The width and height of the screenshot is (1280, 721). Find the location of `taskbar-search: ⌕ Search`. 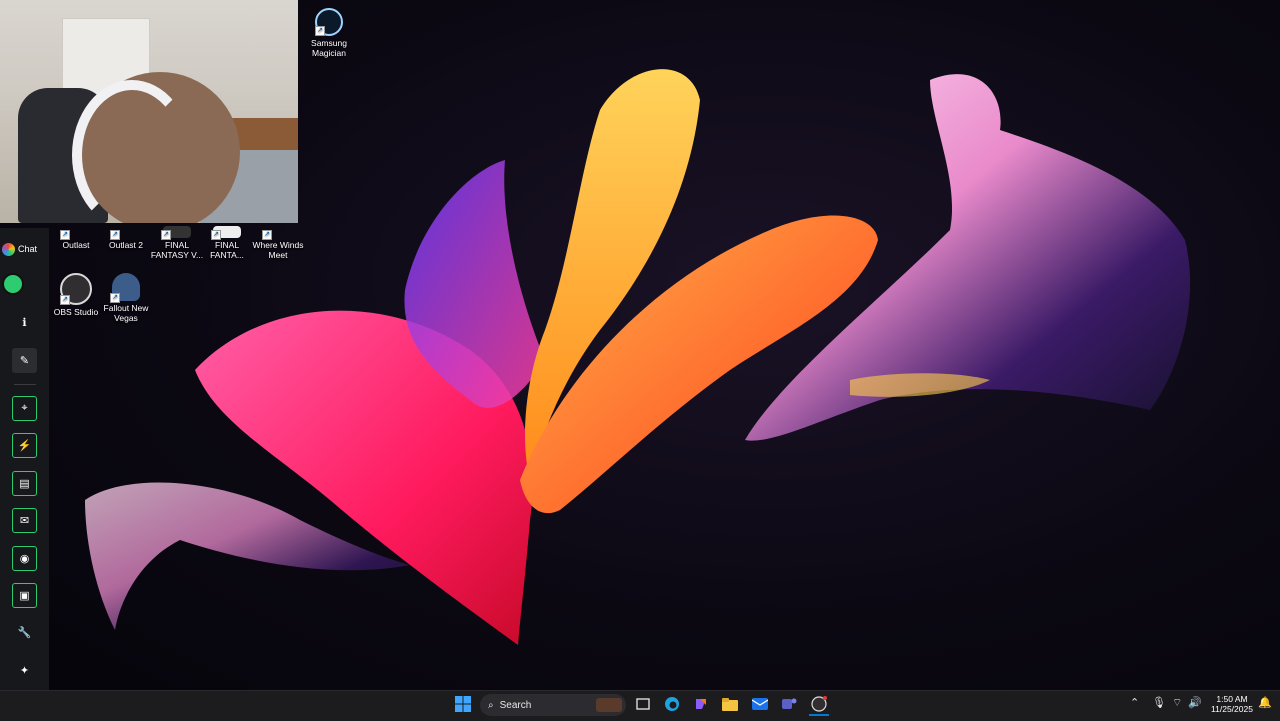

taskbar-search: ⌕ Search is located at coordinates (553, 705).